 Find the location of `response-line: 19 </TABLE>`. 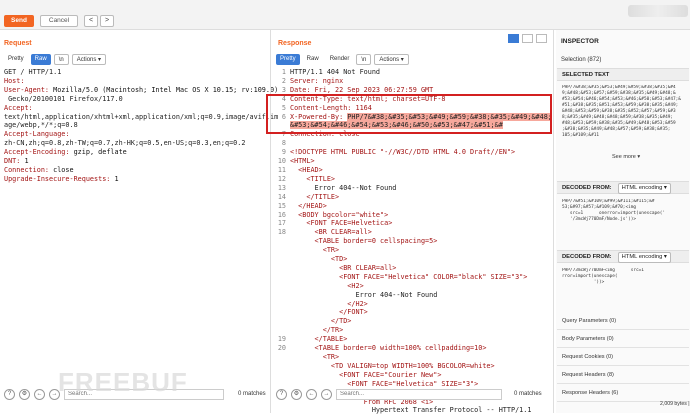

response-line: 19 </TABLE> is located at coordinates (412, 339).